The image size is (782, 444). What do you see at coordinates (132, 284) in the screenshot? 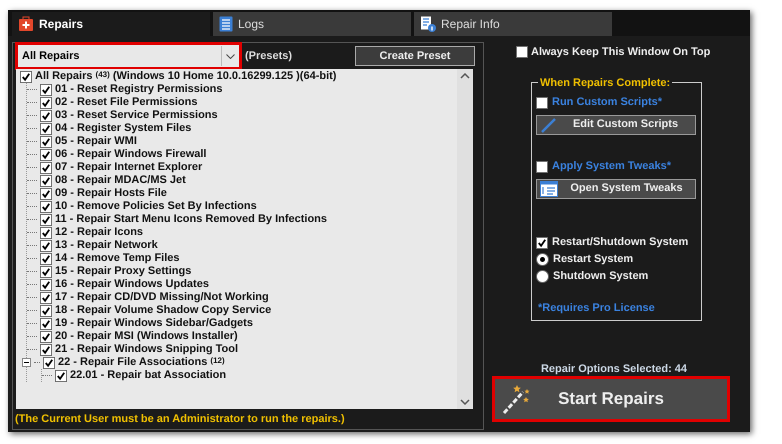
I see `repair-item-label: 16 - Repair Windows Updates` at bounding box center [132, 284].